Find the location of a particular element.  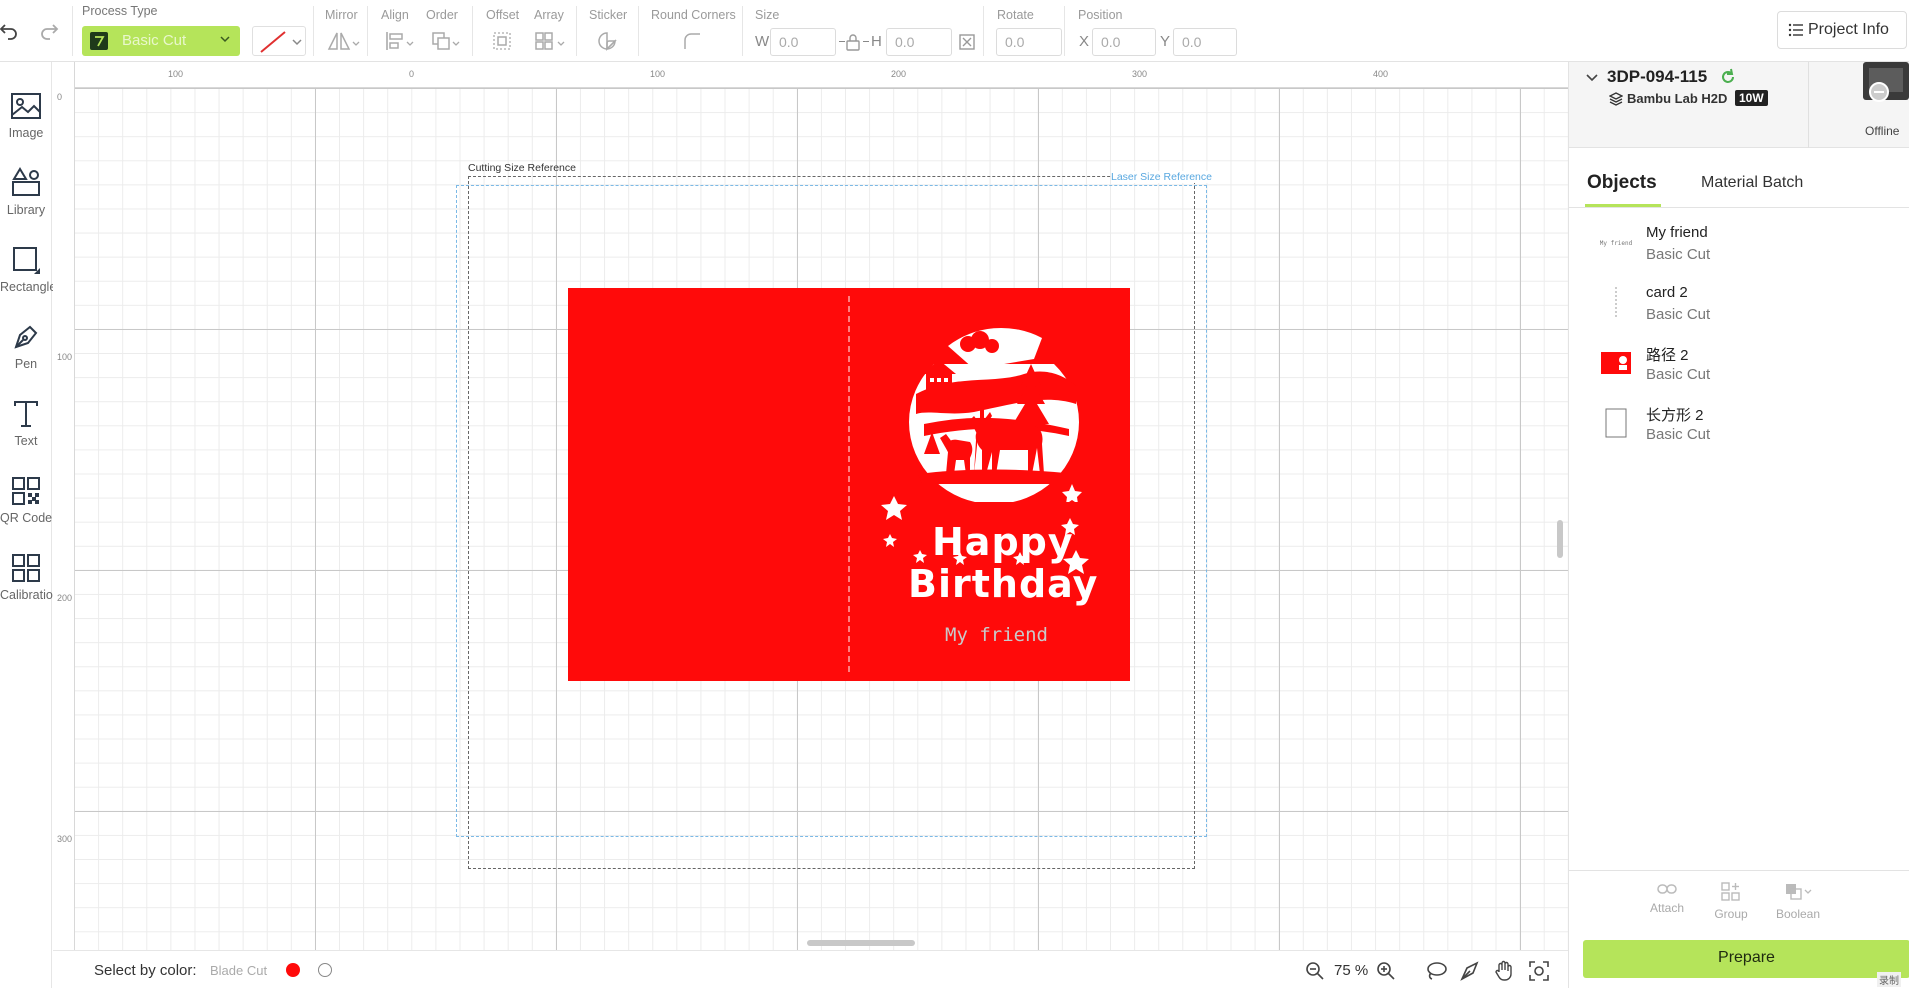

redo-icon is located at coordinates (49, 30).